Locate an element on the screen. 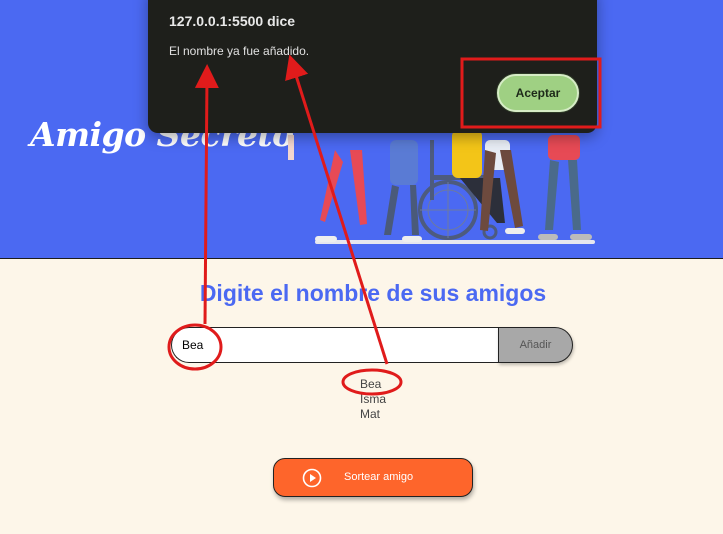 The width and height of the screenshot is (723, 534). add-button: Añadir is located at coordinates (535, 345).